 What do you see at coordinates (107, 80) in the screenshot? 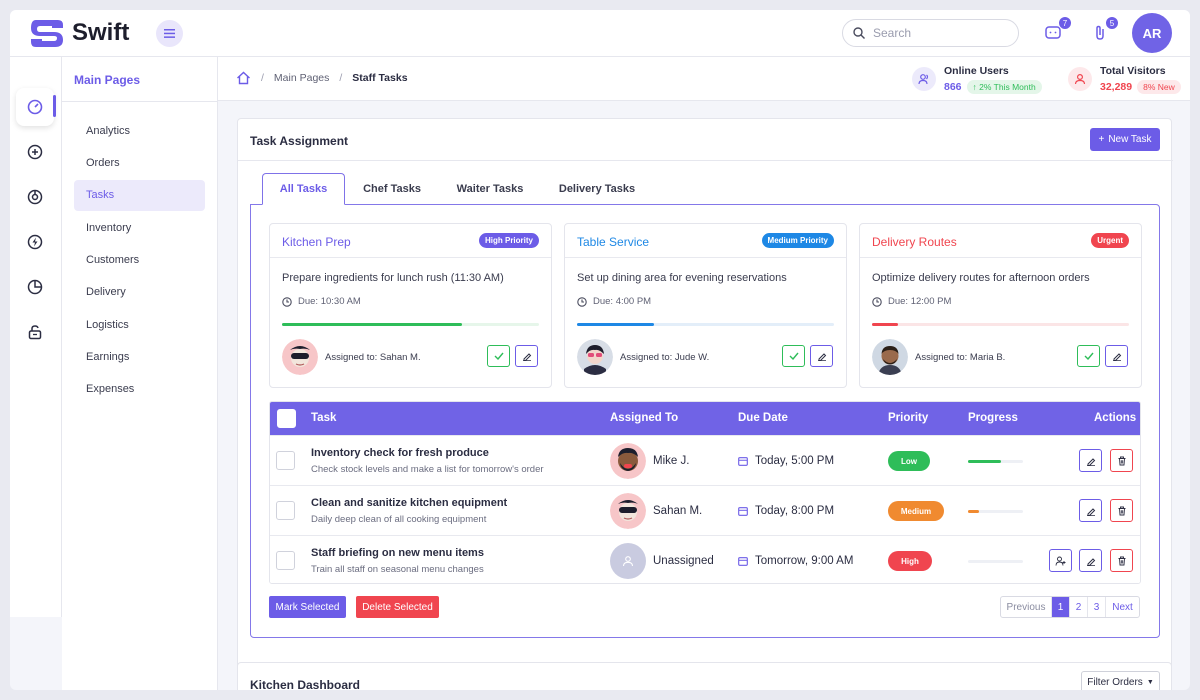
I see `sidebar-title: Main Pages` at bounding box center [107, 80].